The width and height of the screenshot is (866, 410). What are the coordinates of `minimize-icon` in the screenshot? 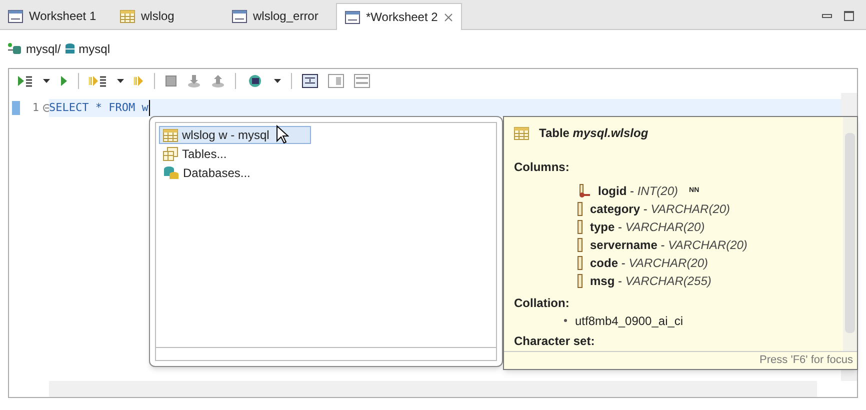 It's located at (827, 16).